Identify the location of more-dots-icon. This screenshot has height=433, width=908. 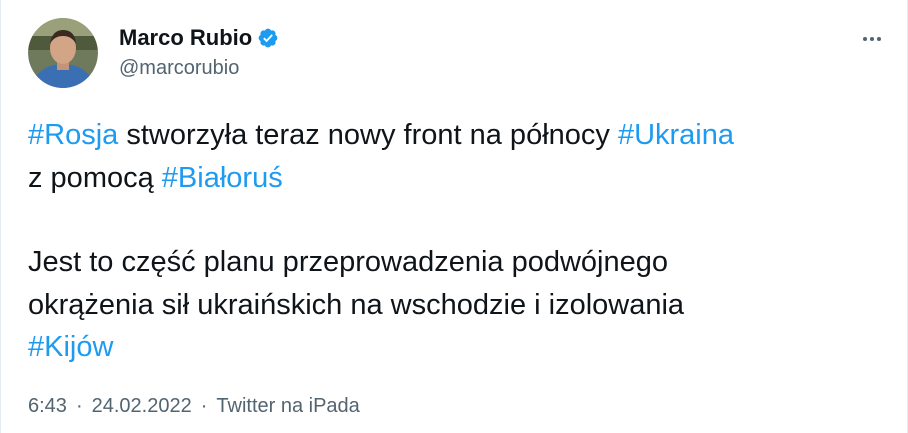
(872, 39).